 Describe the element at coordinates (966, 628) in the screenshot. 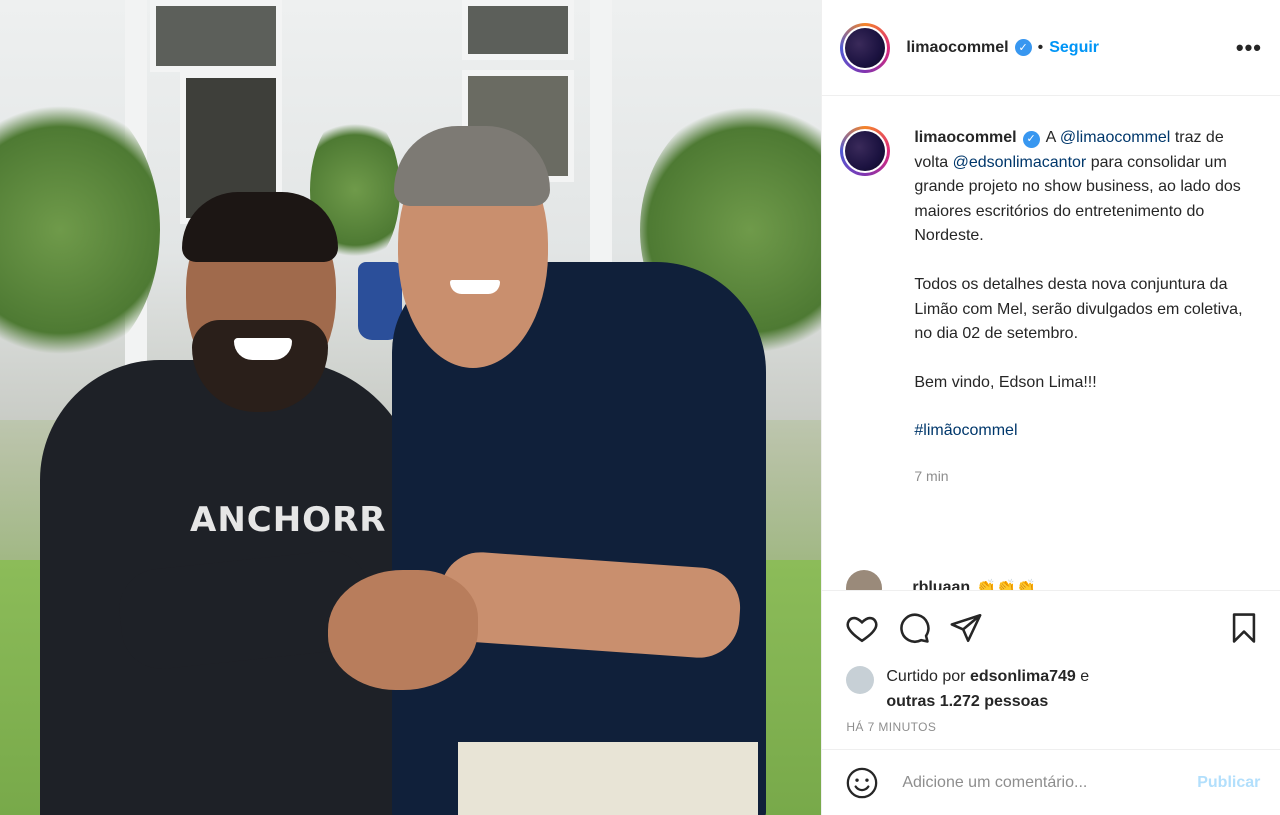

I see `share-icon` at that location.